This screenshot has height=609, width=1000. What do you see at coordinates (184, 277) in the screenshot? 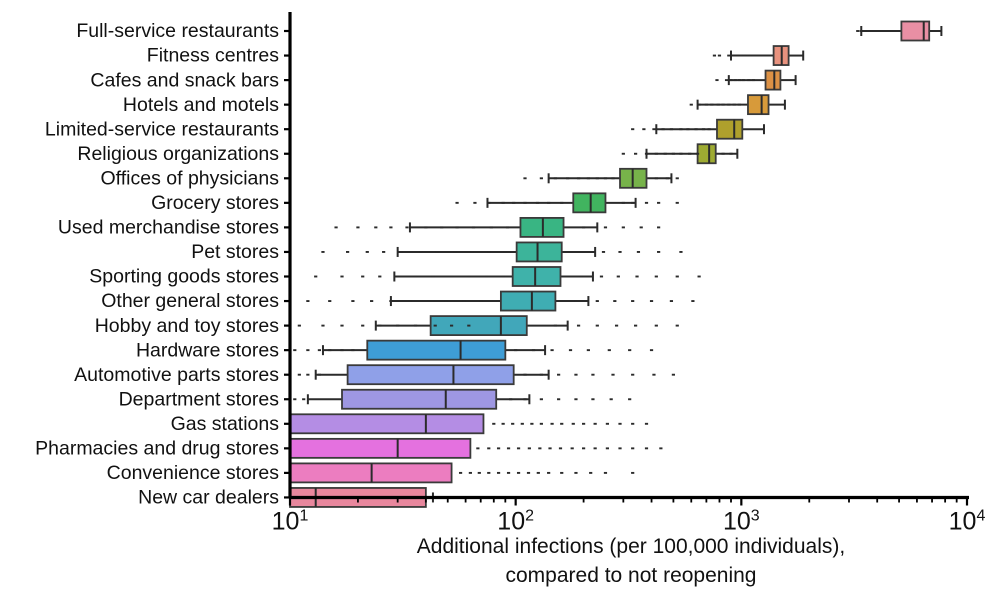
I see `y-axis-category-label: Sporting goods stores` at bounding box center [184, 277].